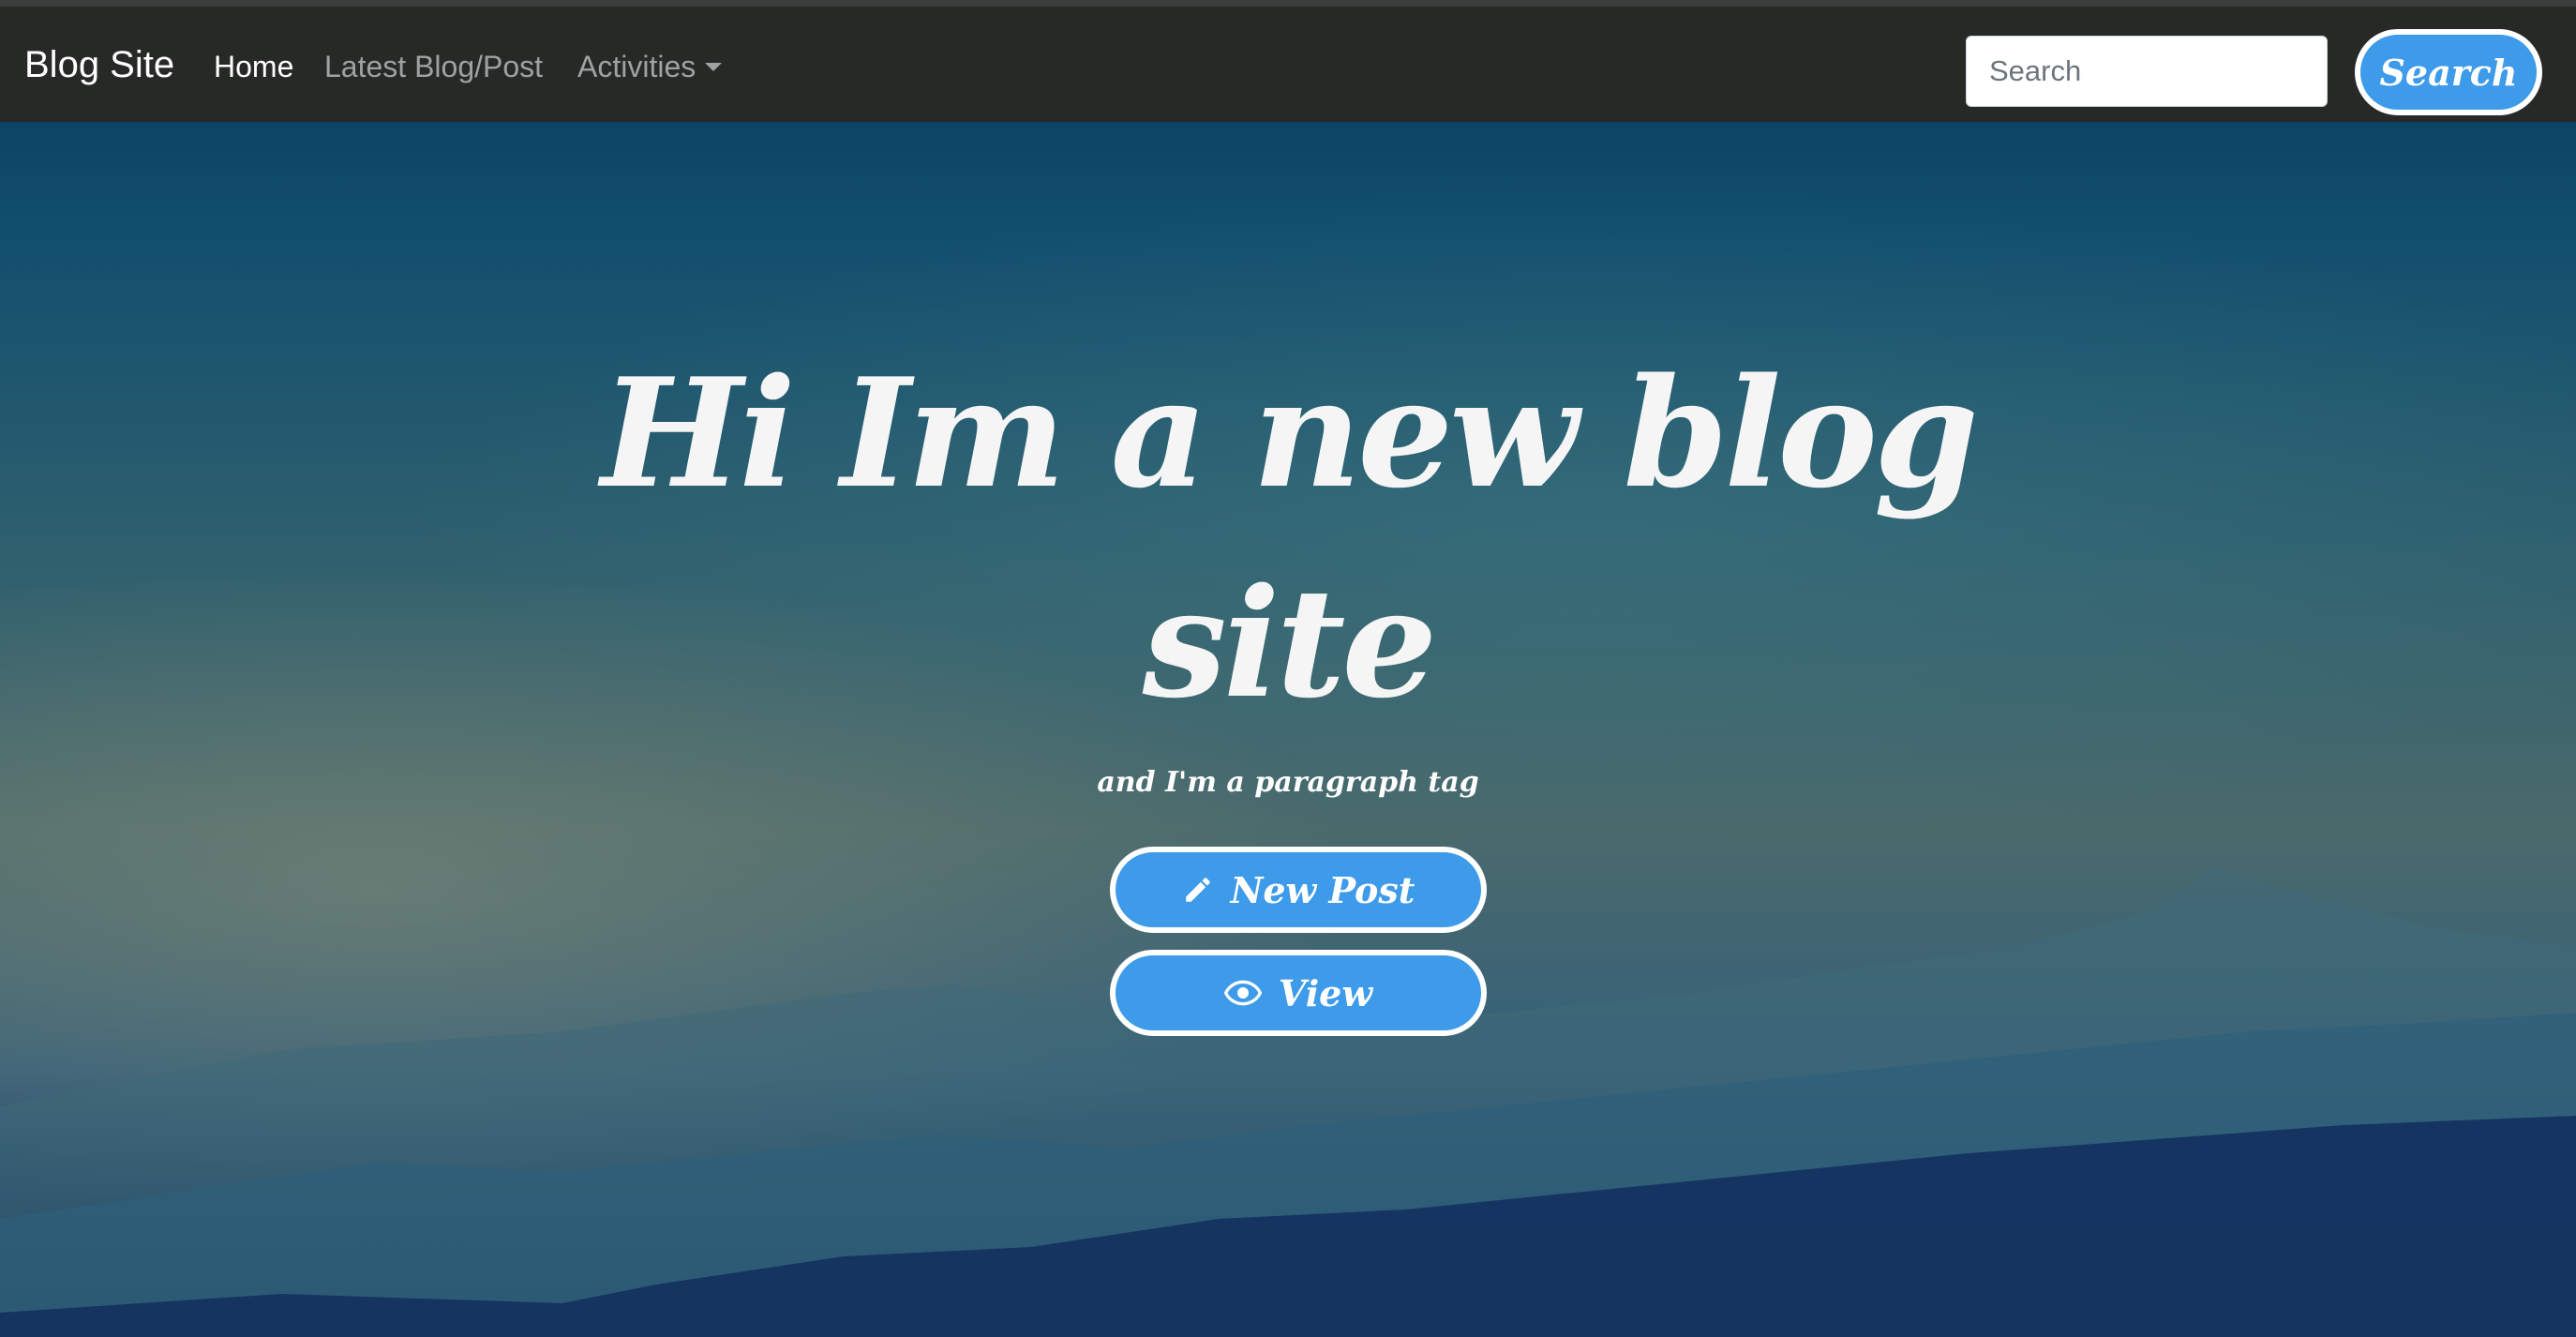  I want to click on search-input, so click(2147, 72).